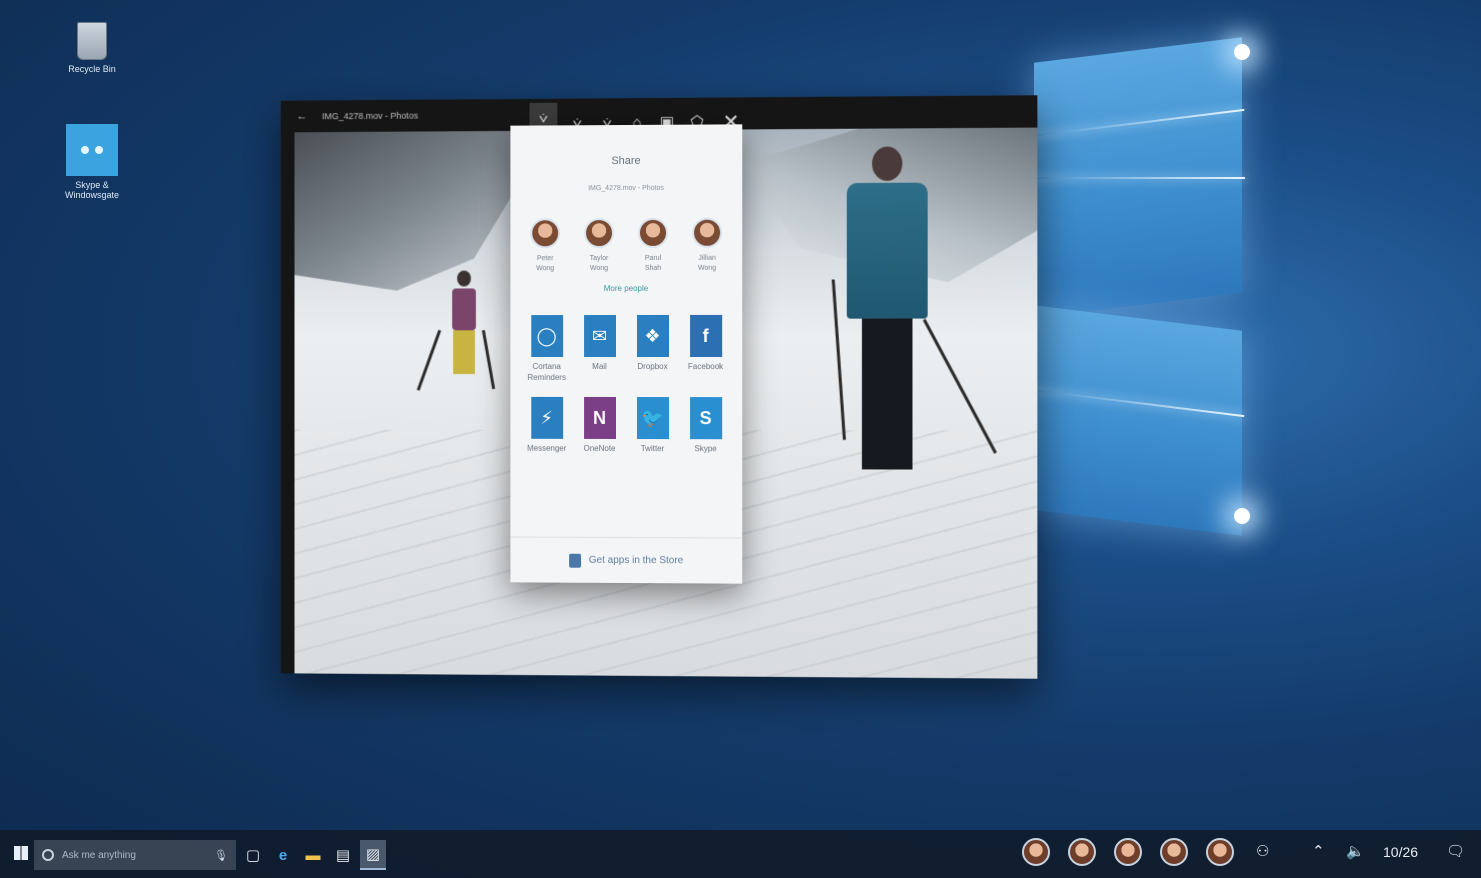  Describe the element at coordinates (707, 259) in the screenshot. I see `person-name: Jillian` at that location.